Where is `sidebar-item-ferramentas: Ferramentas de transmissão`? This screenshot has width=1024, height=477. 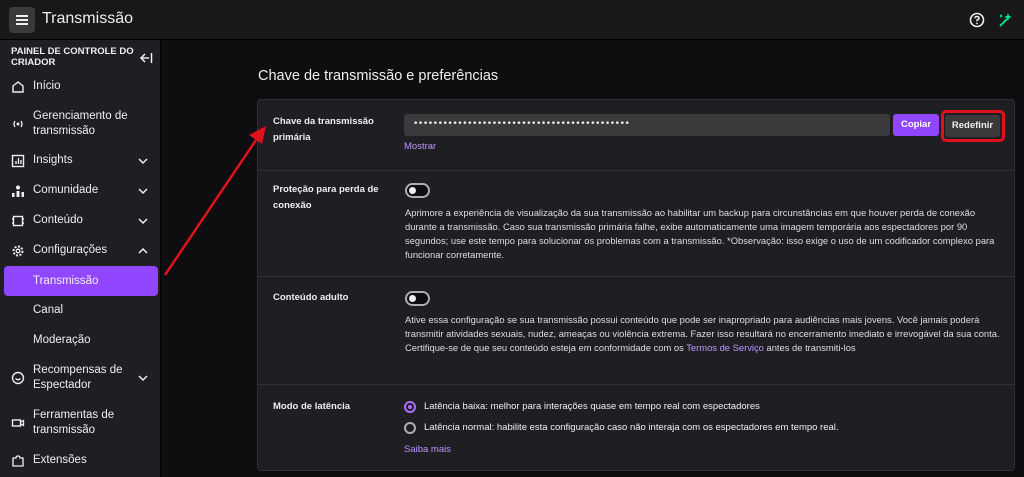
sidebar-item-ferramentas: Ferramentas de transmissão is located at coordinates (81, 423).